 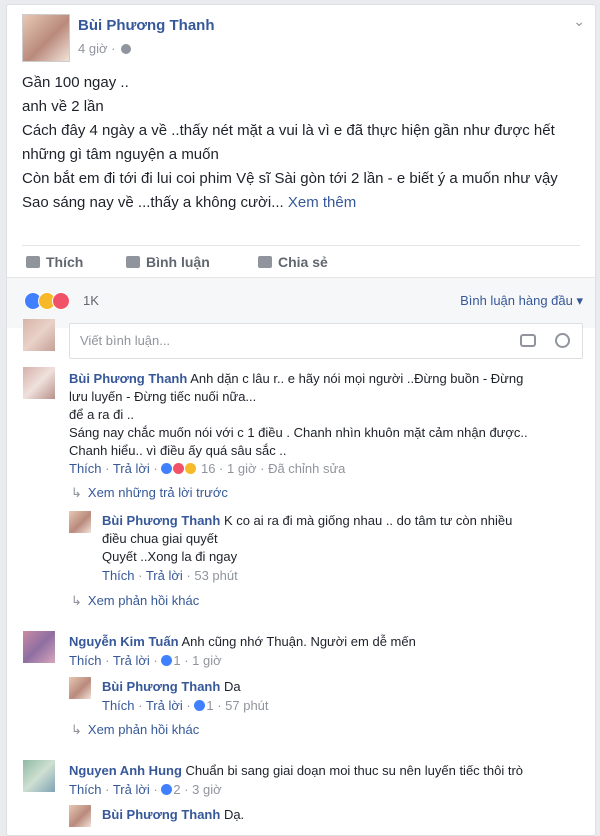 What do you see at coordinates (306, 468) in the screenshot?
I see `edited-label: Đã chỉnh sửa` at bounding box center [306, 468].